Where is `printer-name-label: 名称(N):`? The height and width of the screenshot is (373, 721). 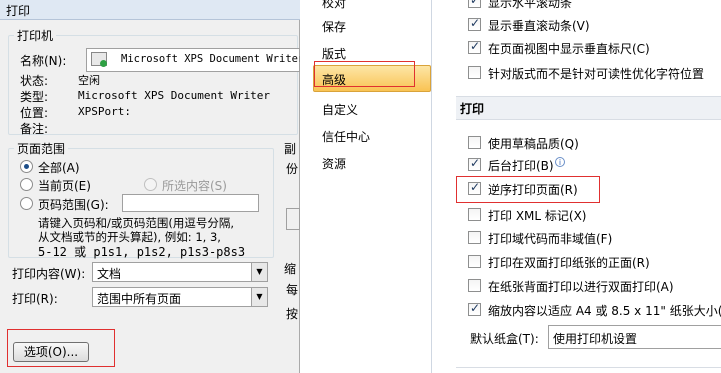
printer-name-label: 名称(N): is located at coordinates (43, 61).